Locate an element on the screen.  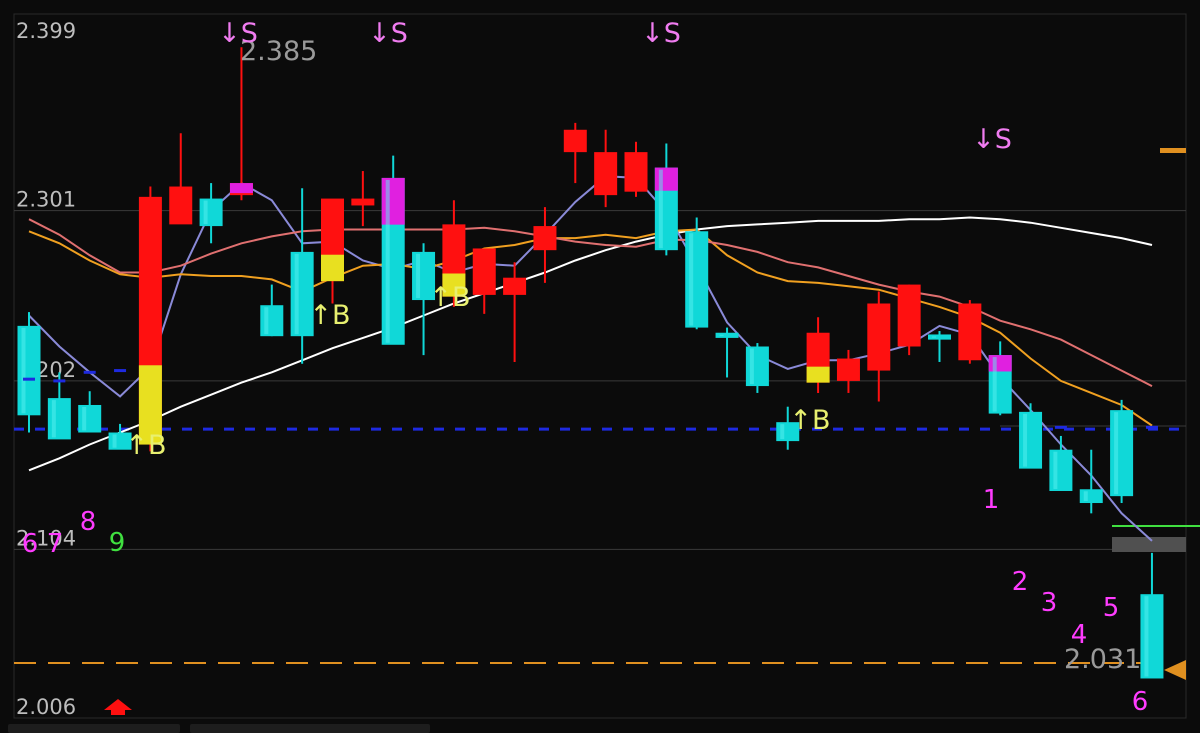
count-label: 3 is located at coordinates (1049, 603).